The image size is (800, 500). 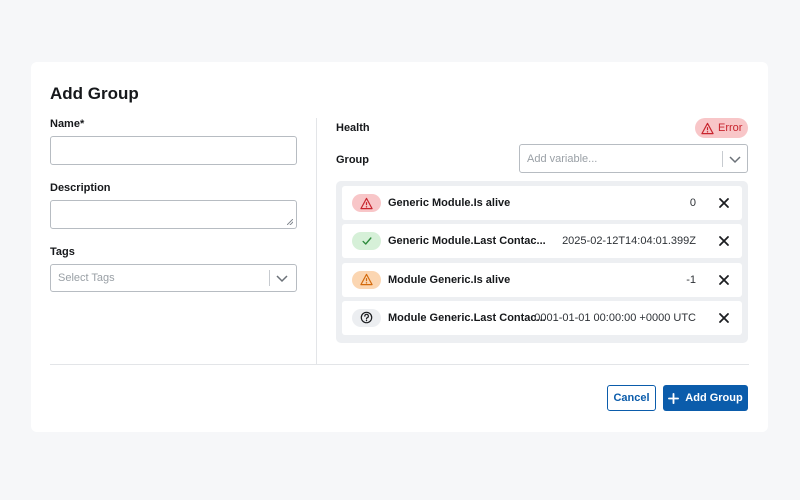 What do you see at coordinates (449, 203) in the screenshot?
I see `variable-name: Generic Module.Is alive` at bounding box center [449, 203].